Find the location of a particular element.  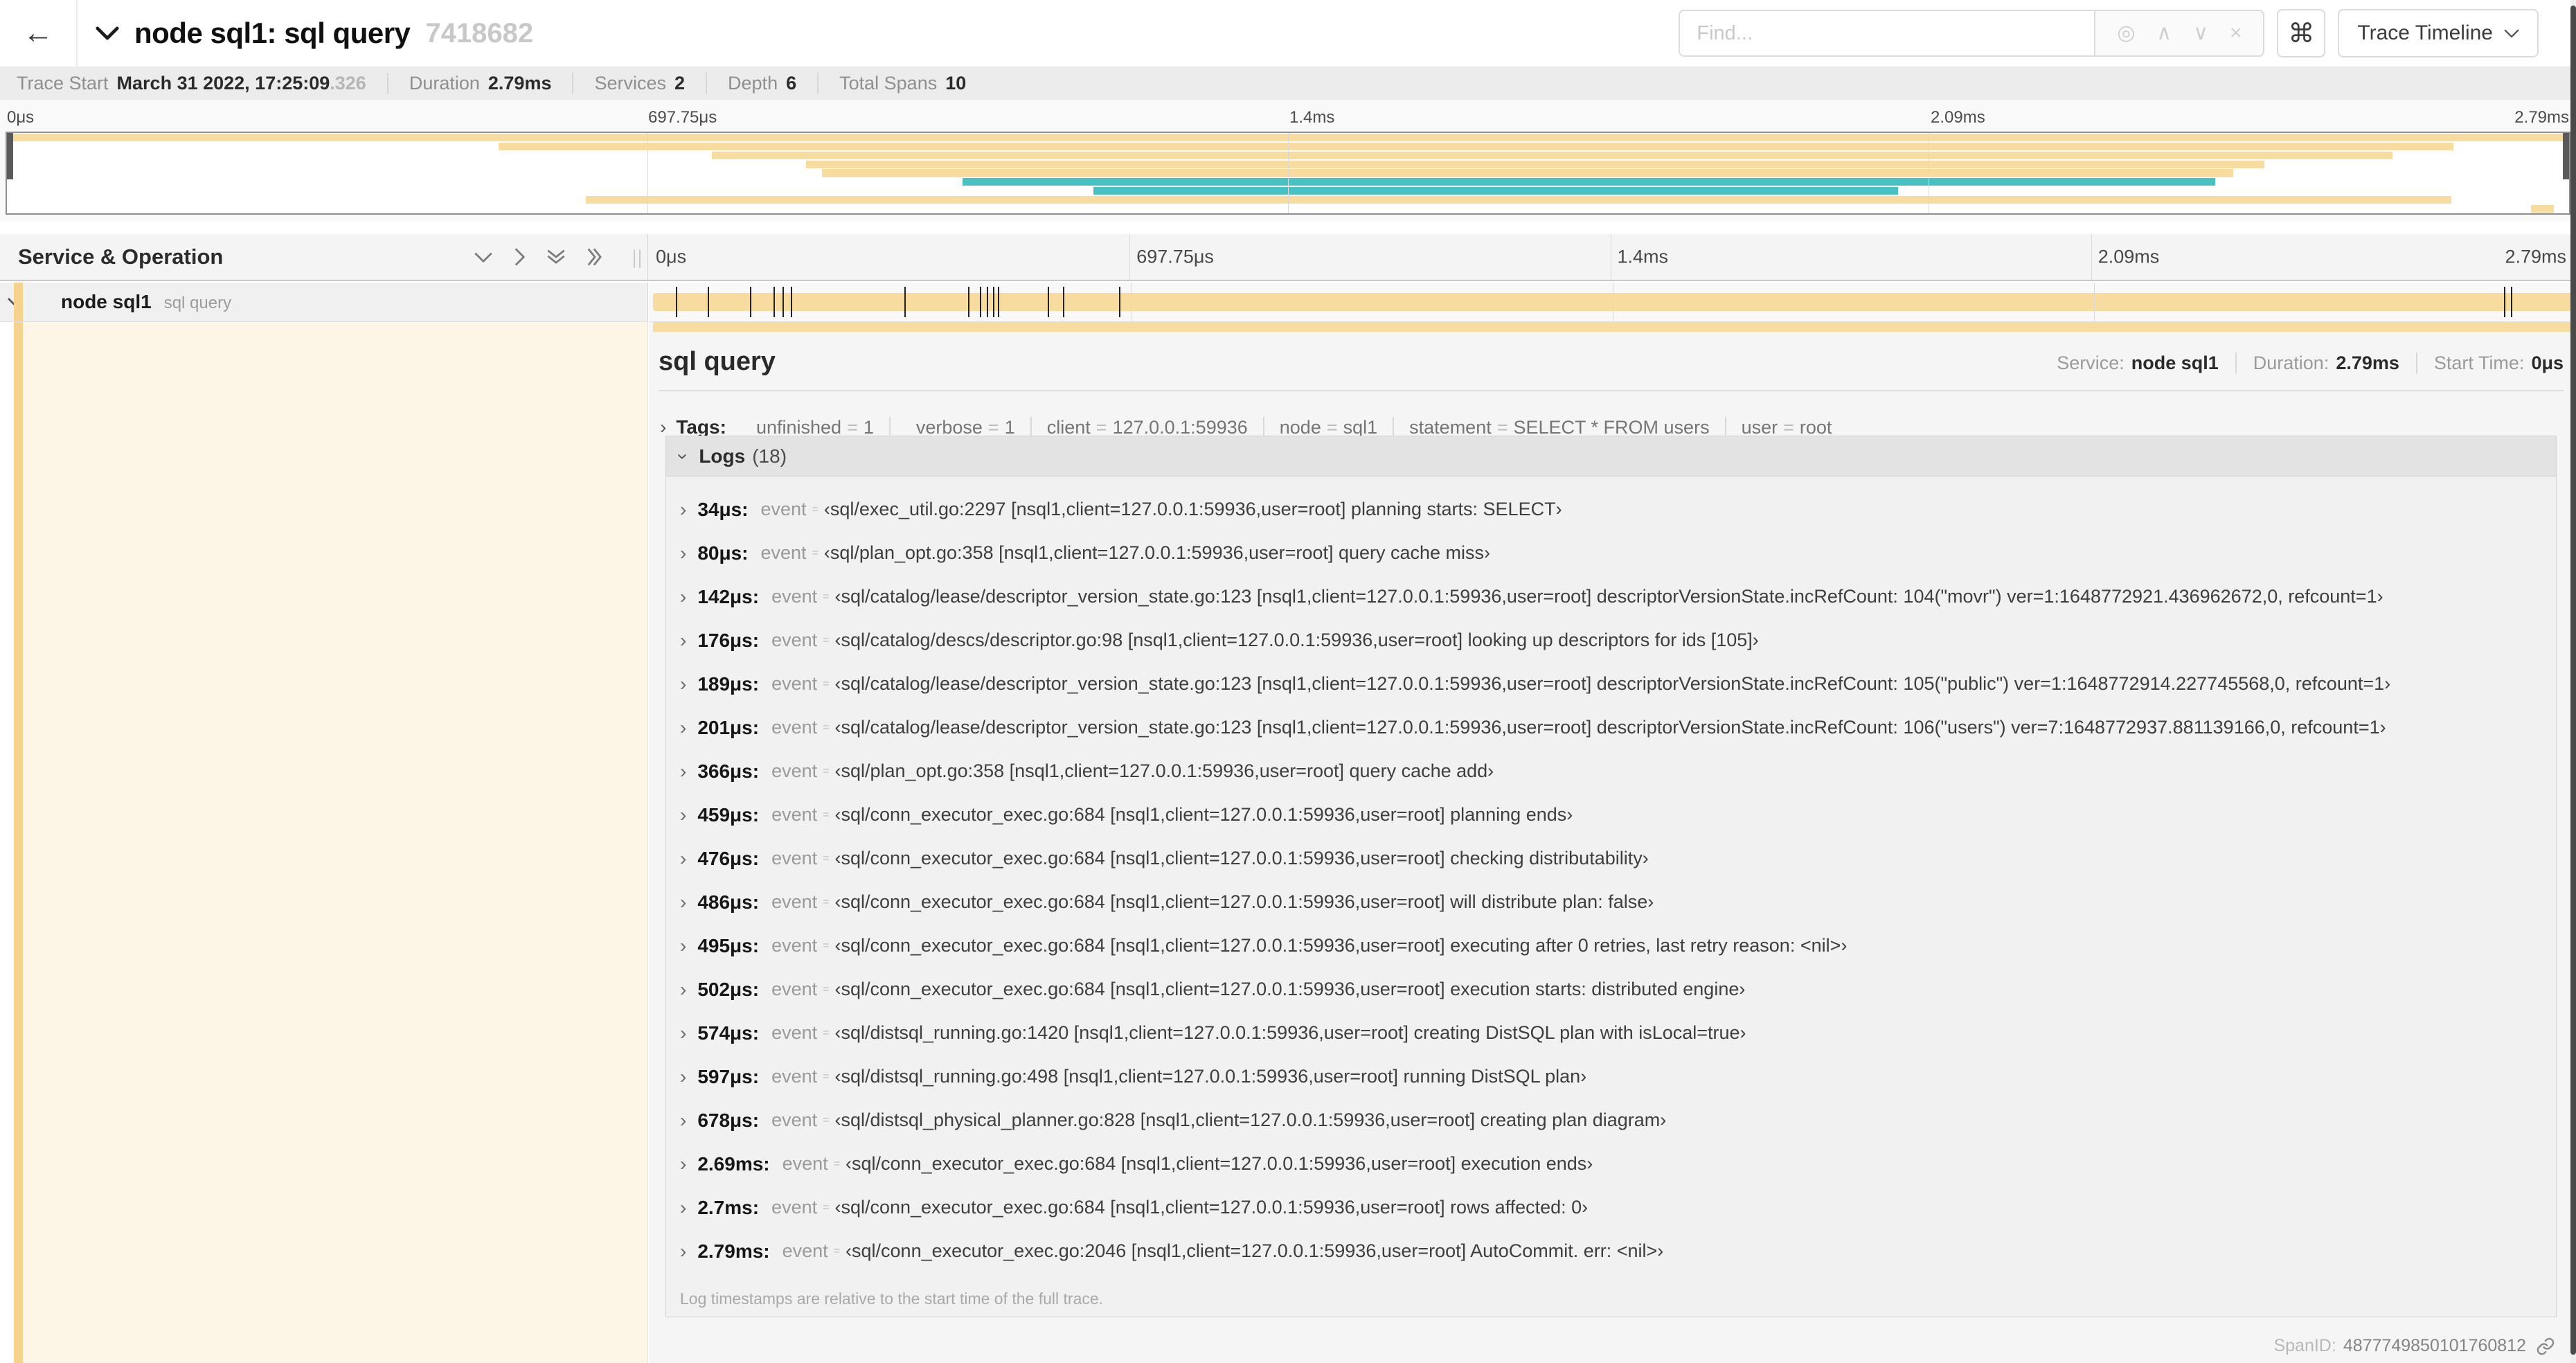

span-duration-bar is located at coordinates (1613, 302).